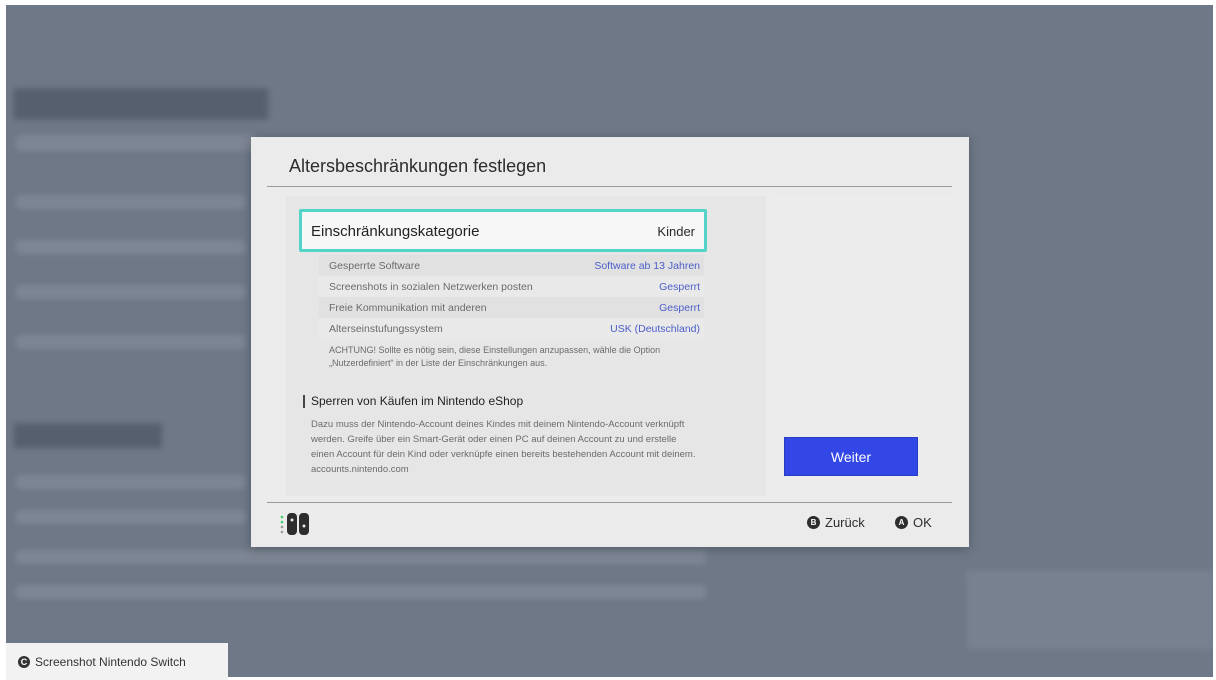 The image size is (1216, 680). Describe the element at coordinates (395, 231) in the screenshot. I see `category-label: Einschränkungskategorie` at that location.